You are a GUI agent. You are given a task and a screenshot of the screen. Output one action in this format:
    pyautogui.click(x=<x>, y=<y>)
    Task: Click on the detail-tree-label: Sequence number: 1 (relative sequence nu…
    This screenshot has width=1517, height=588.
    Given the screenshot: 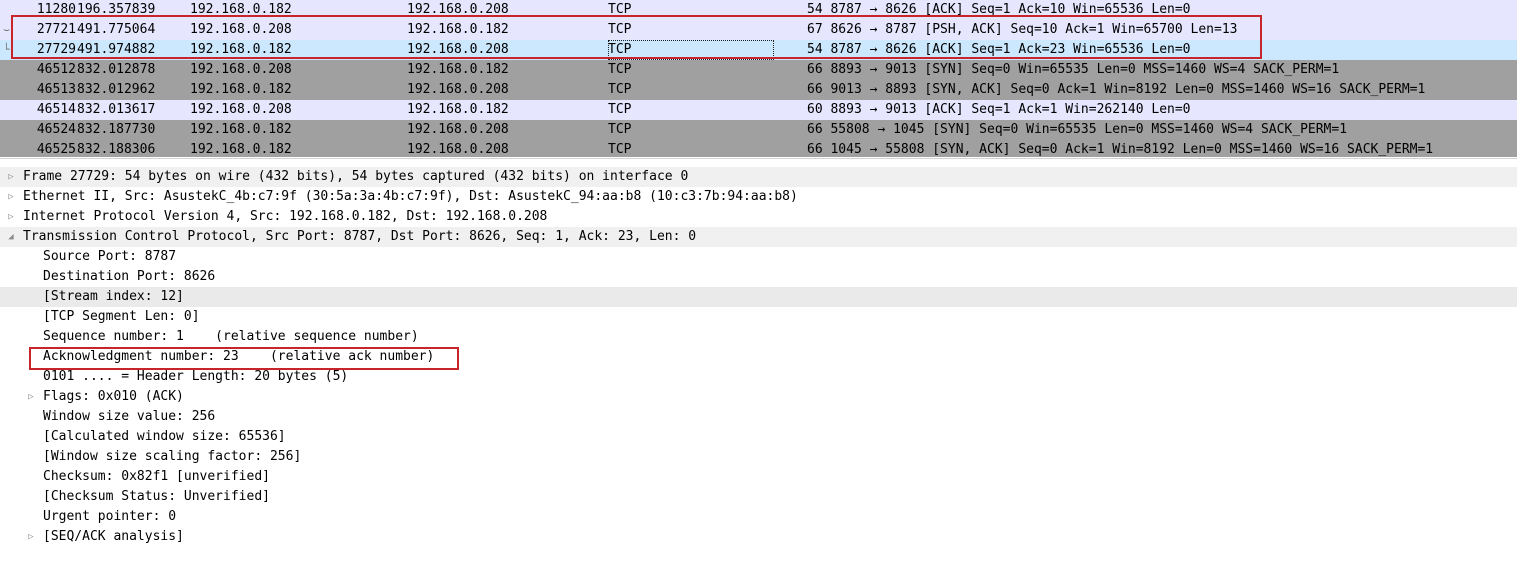 What is the action you would take?
    pyautogui.click(x=231, y=336)
    